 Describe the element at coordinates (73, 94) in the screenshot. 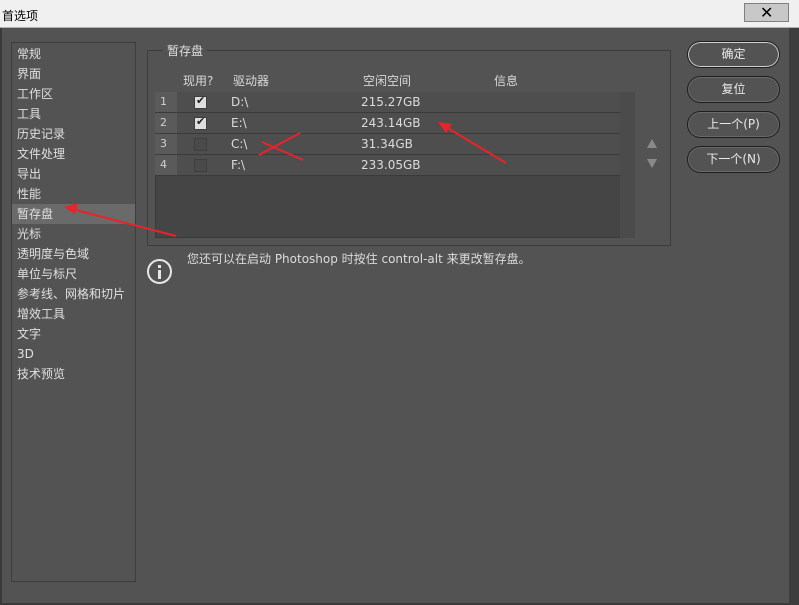

I see `sidebar-item-workspace: 工作区` at that location.